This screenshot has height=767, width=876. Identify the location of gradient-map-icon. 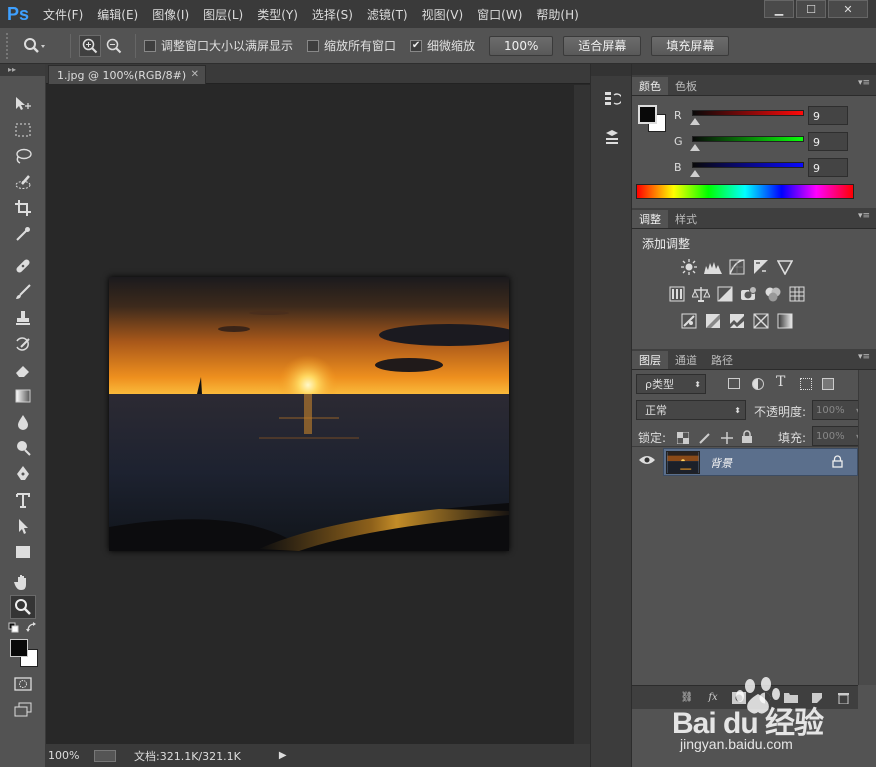
(785, 321).